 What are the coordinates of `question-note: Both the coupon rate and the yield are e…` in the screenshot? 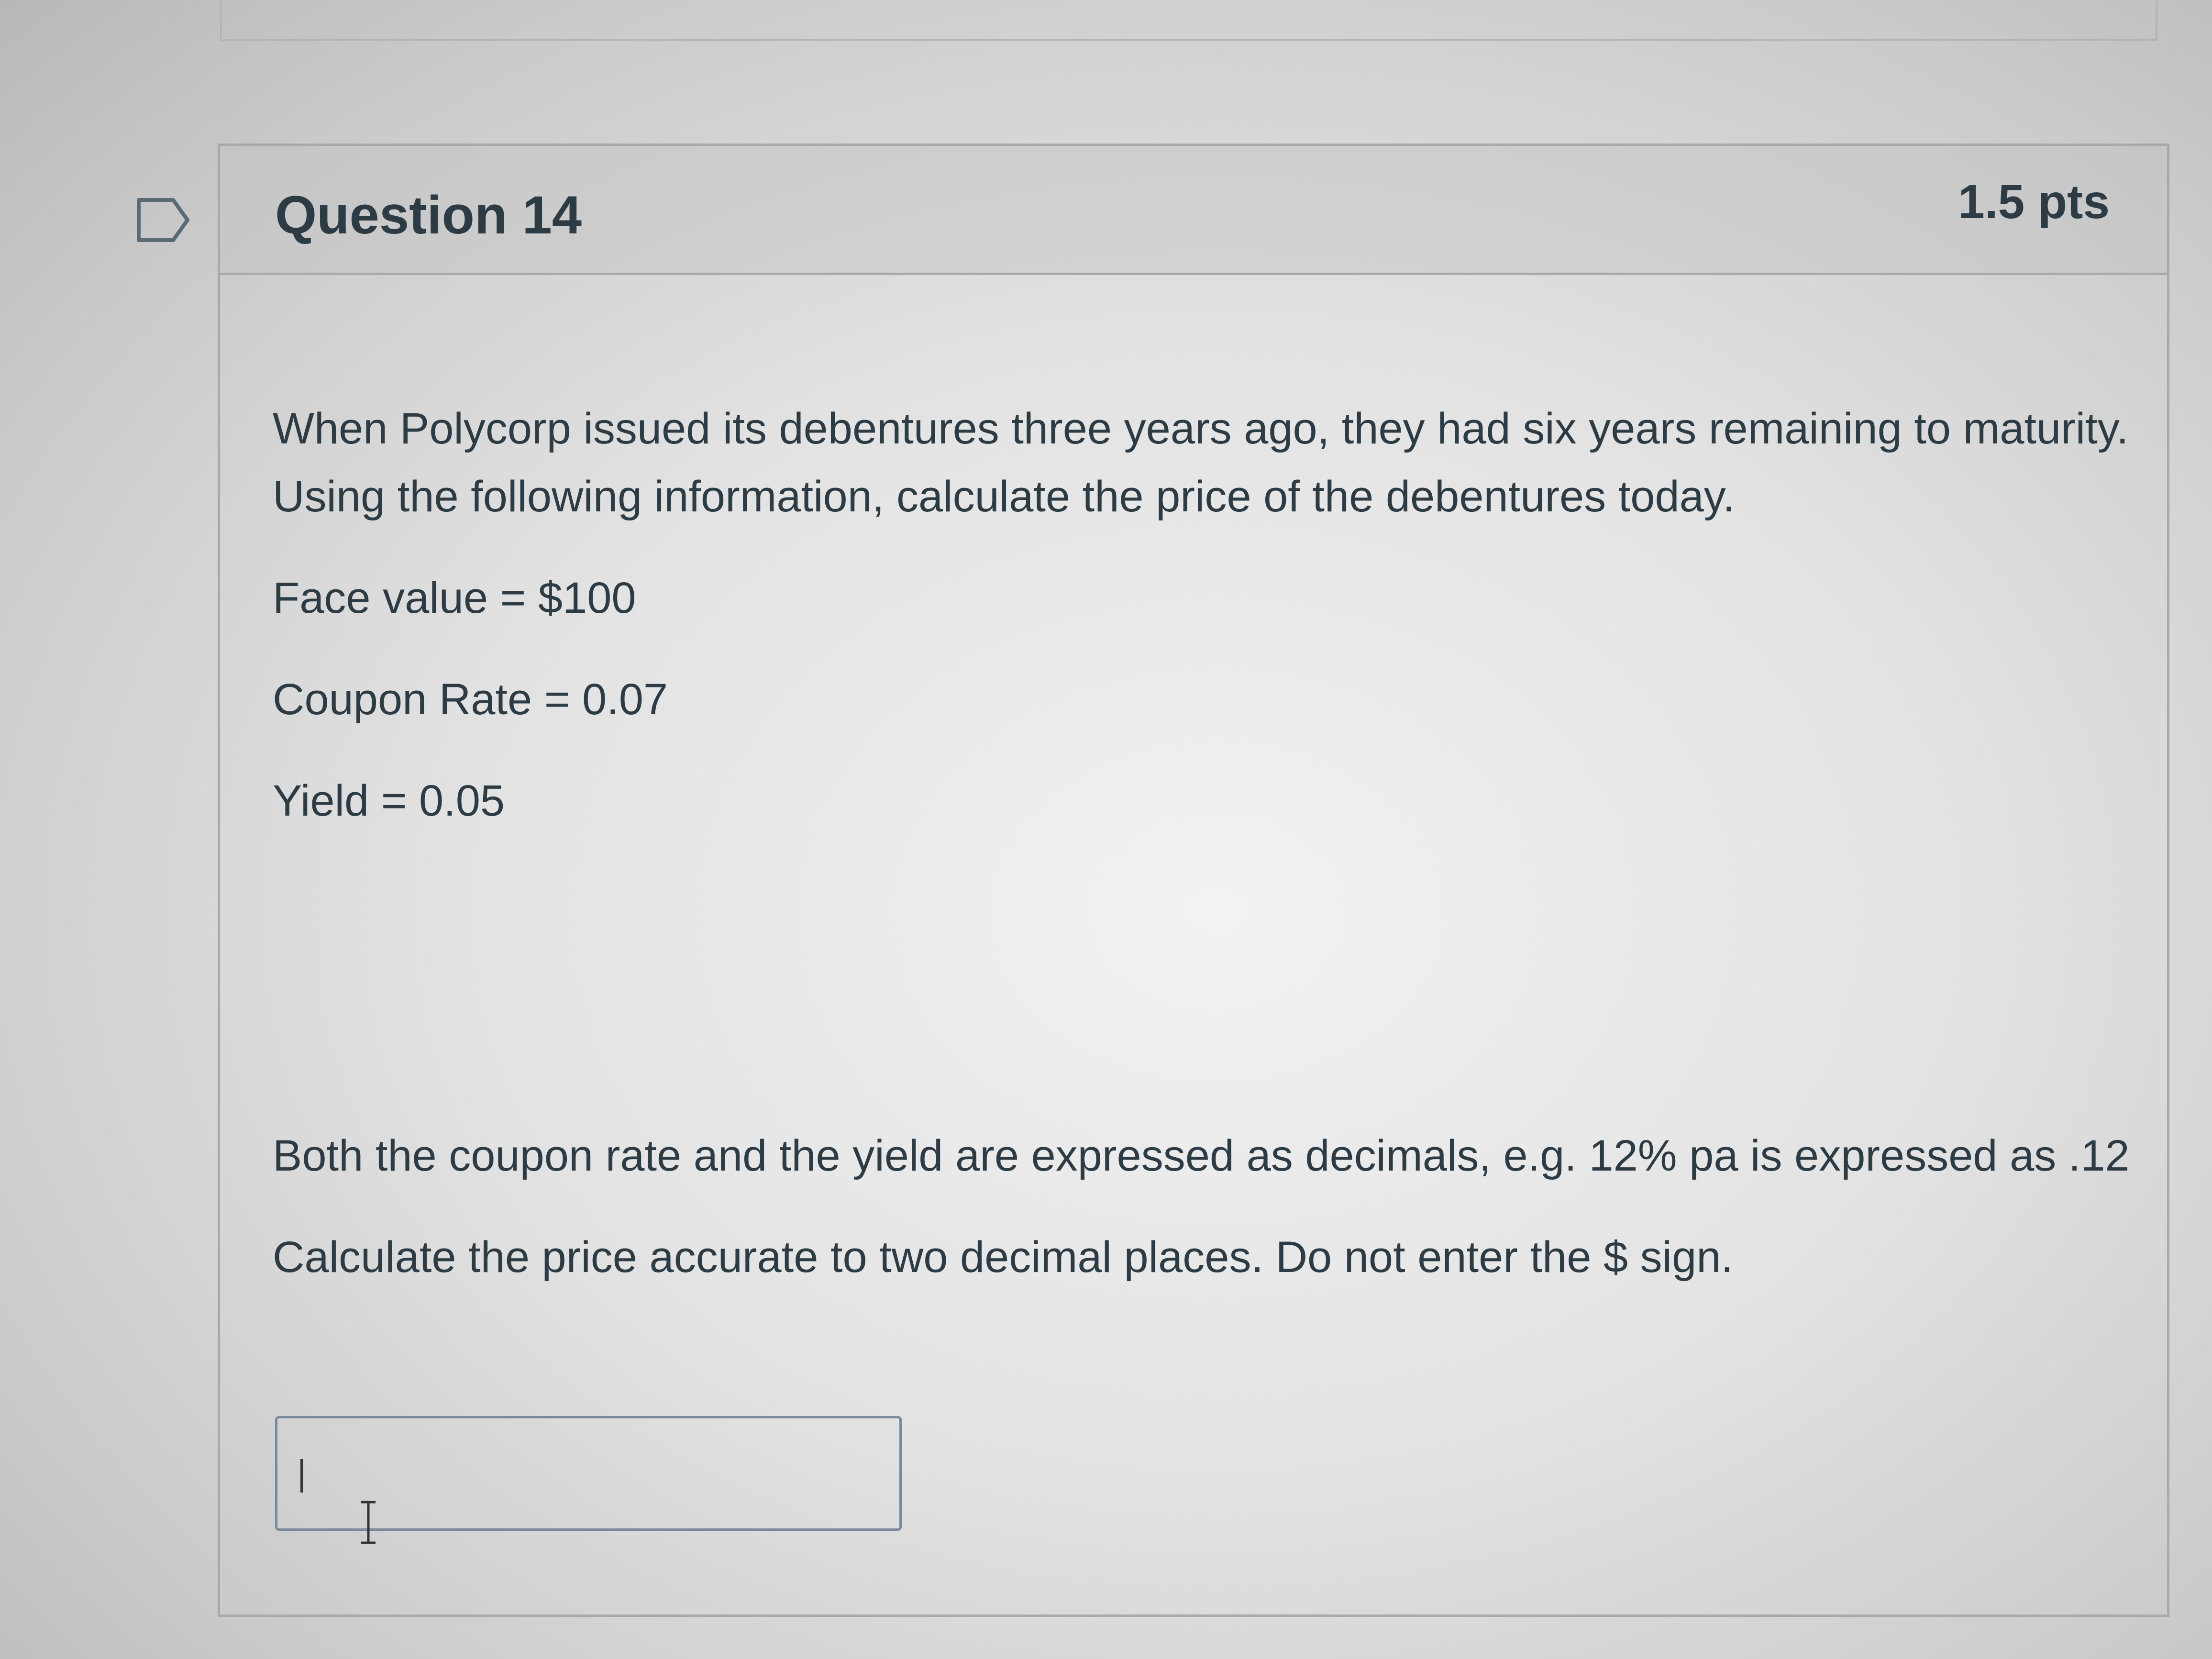 It's located at (1201, 1155).